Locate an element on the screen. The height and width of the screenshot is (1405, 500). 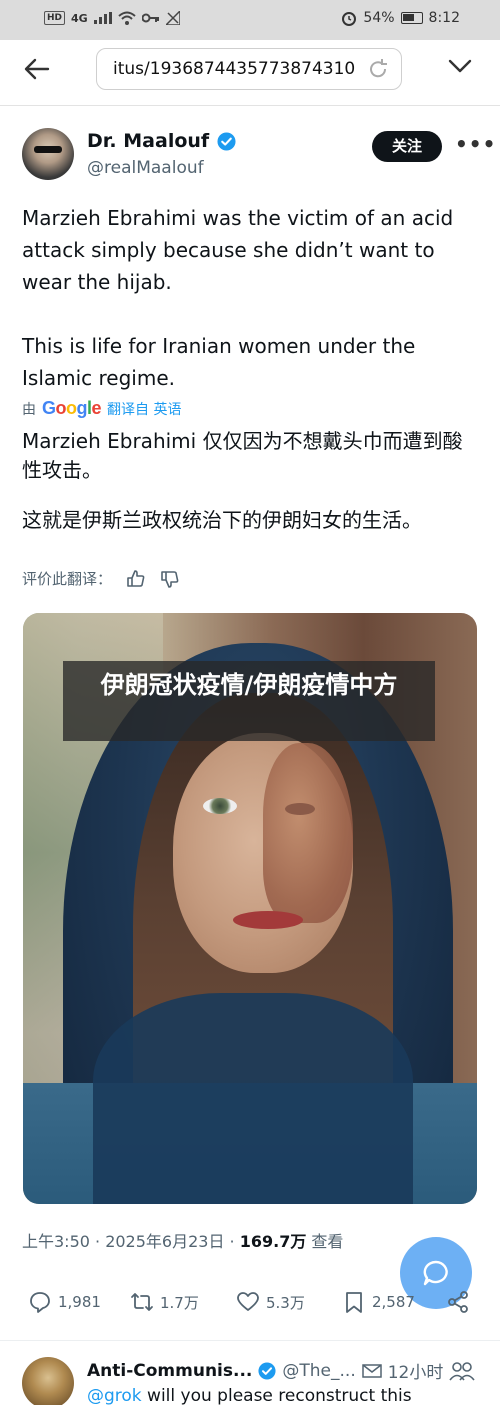
clock: 8:12 is located at coordinates (444, 18).